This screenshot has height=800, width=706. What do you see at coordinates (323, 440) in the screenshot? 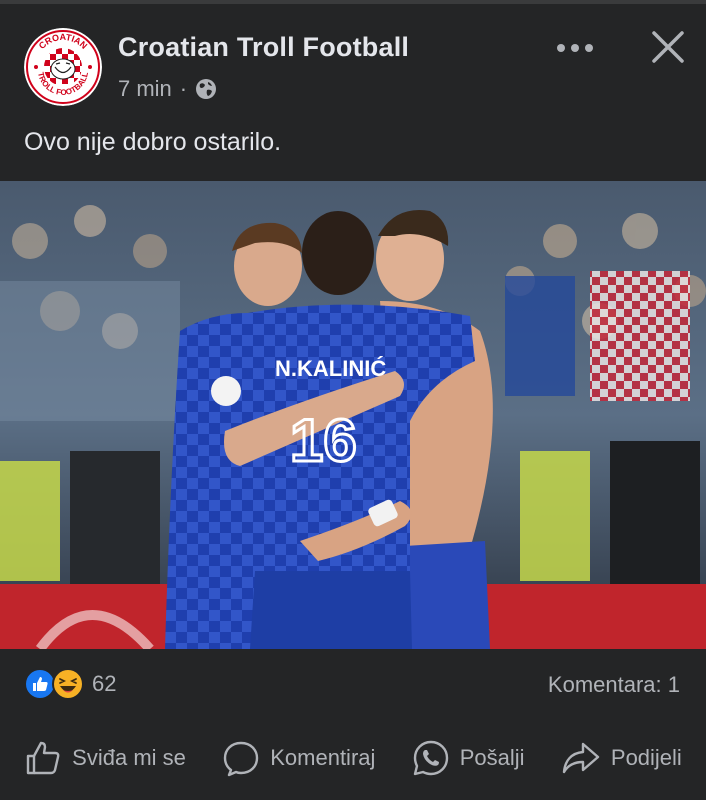
I see `jersey-number-text: 16` at bounding box center [323, 440].